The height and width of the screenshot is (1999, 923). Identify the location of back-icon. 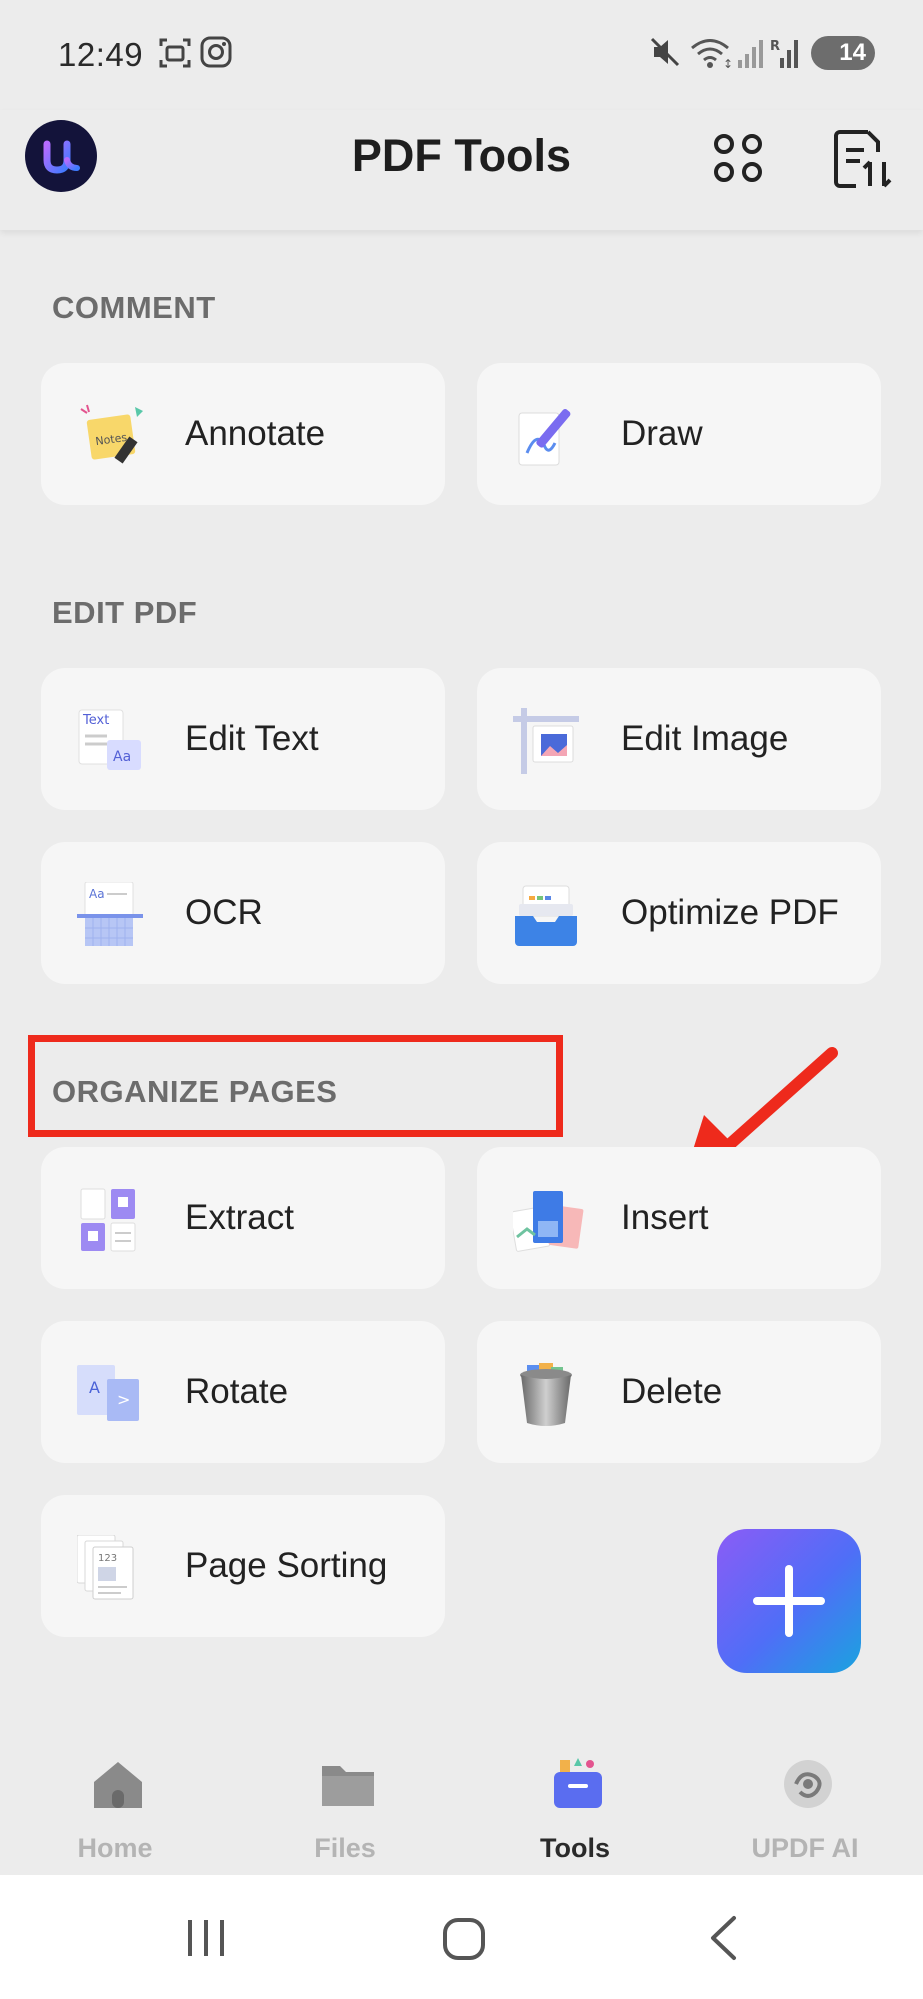
(723, 1938).